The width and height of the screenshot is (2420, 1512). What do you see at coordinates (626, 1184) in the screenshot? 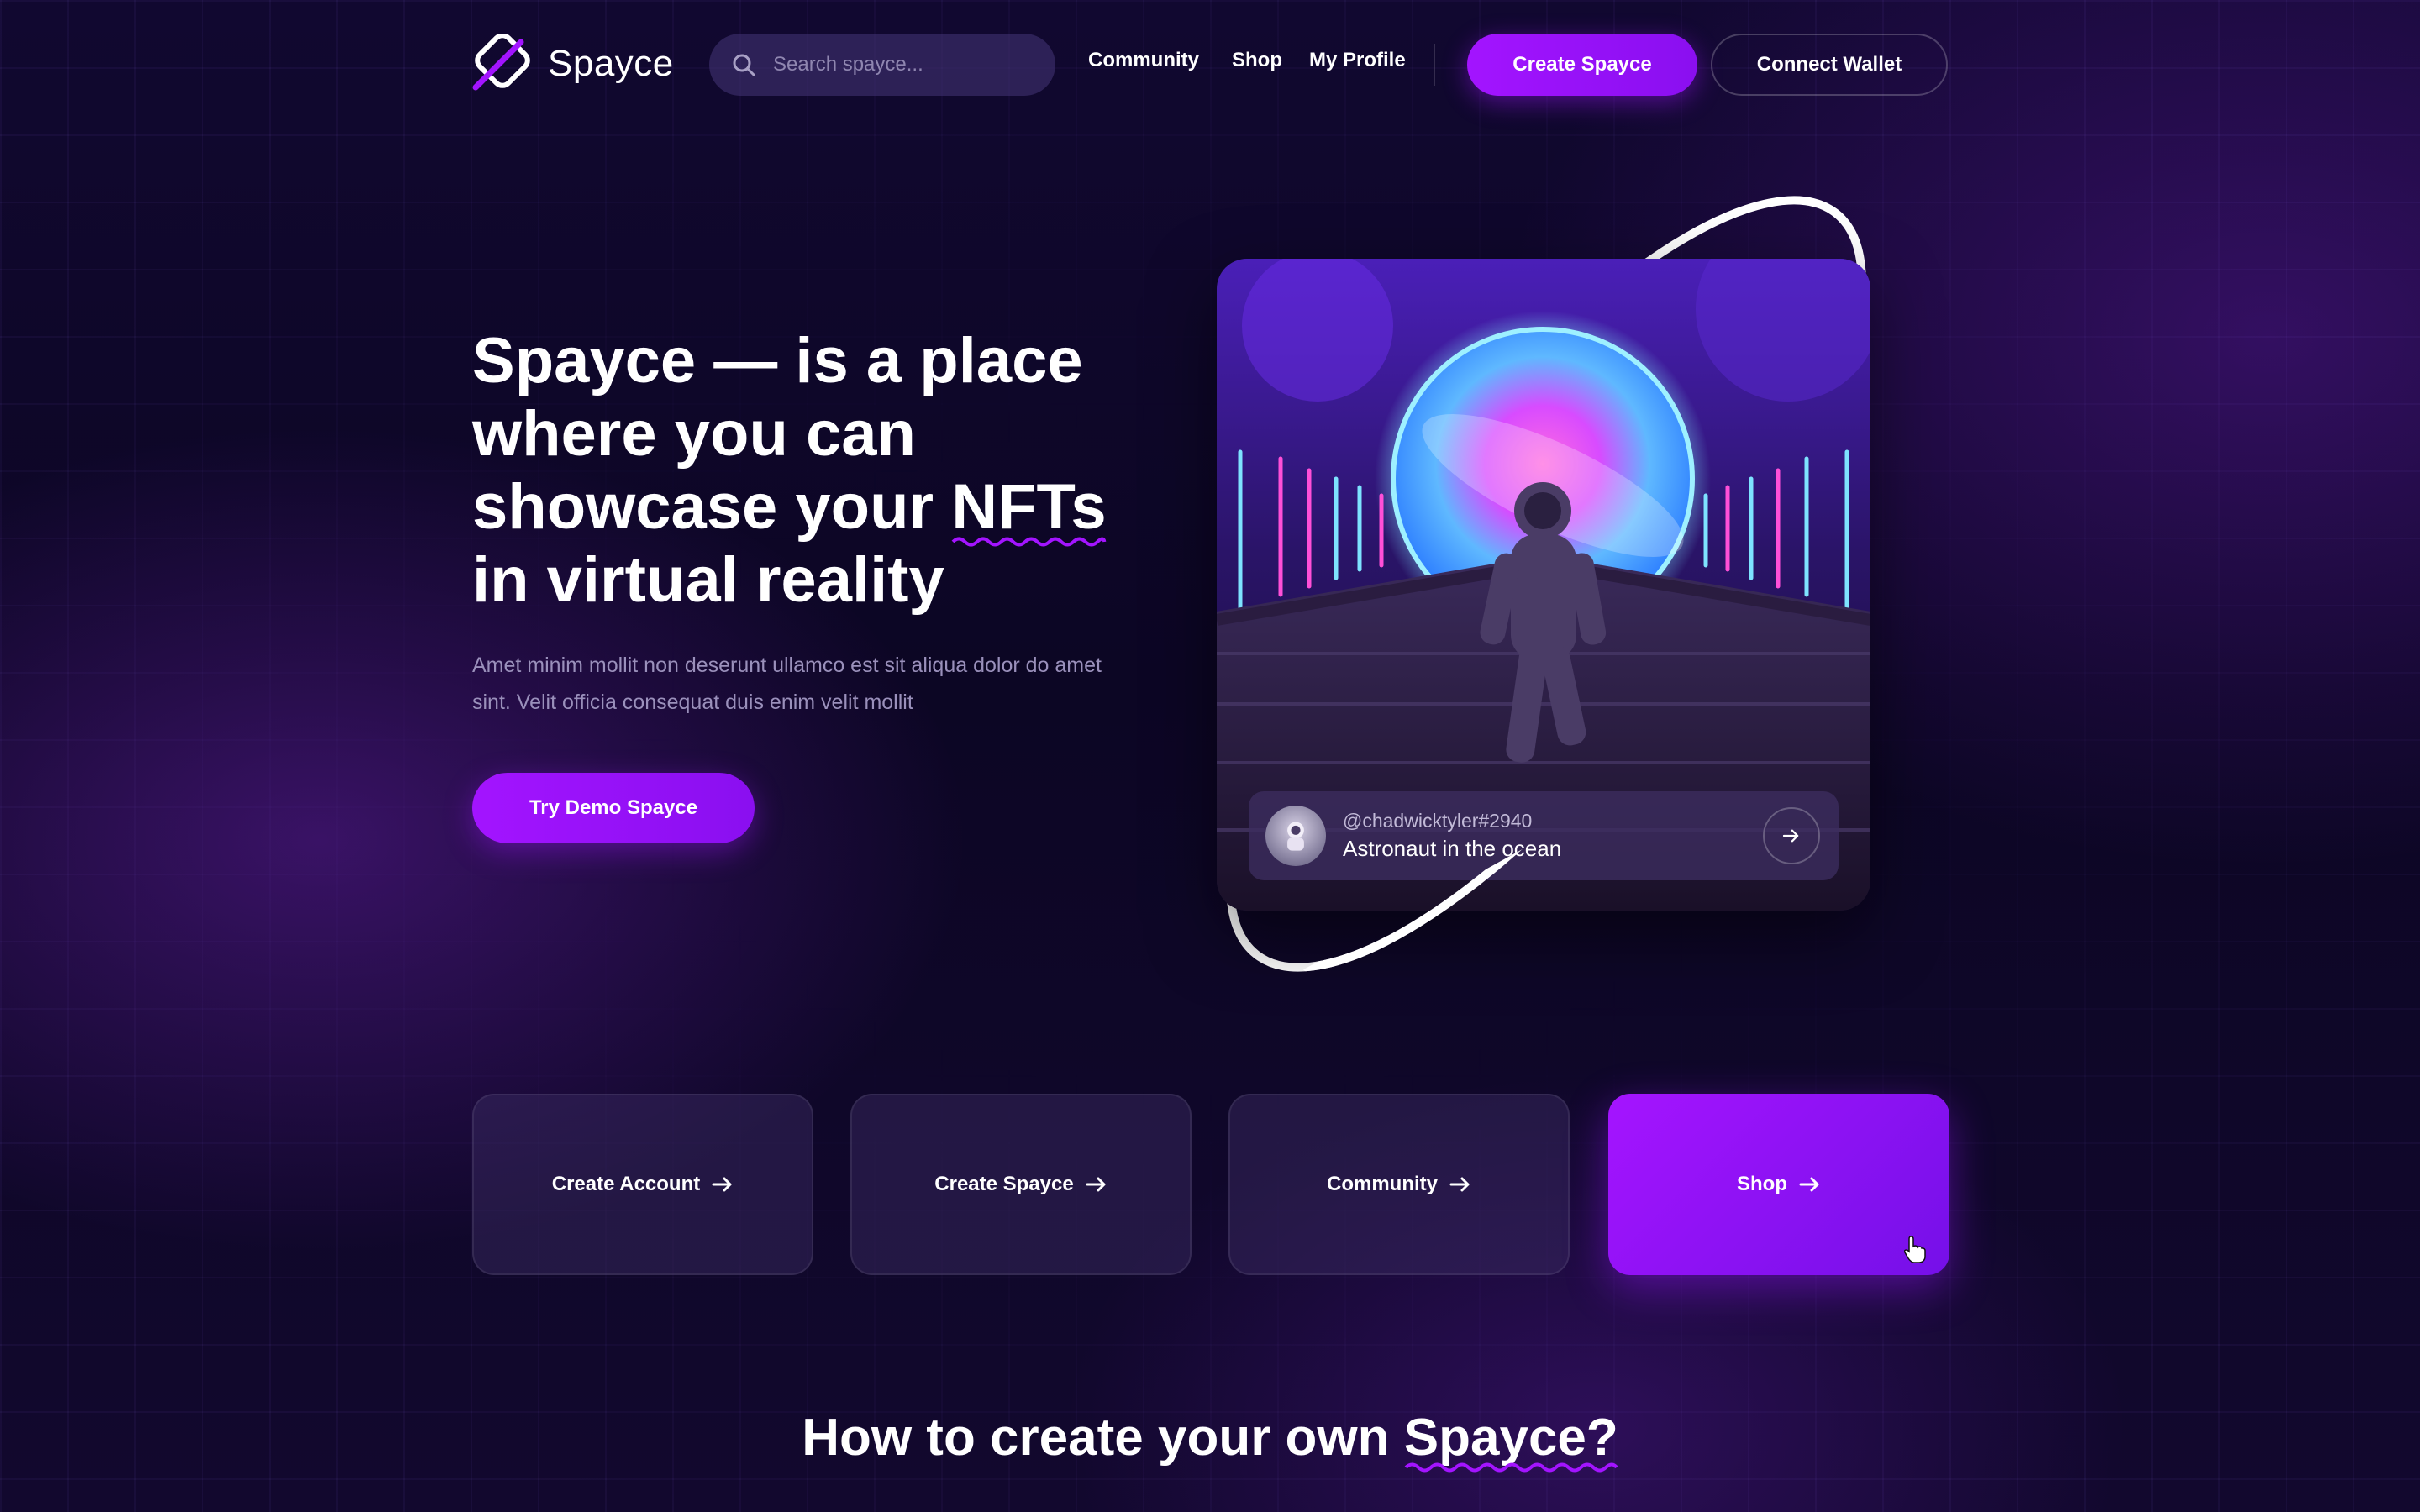
I see `quick-card-label: Create Account` at bounding box center [626, 1184].